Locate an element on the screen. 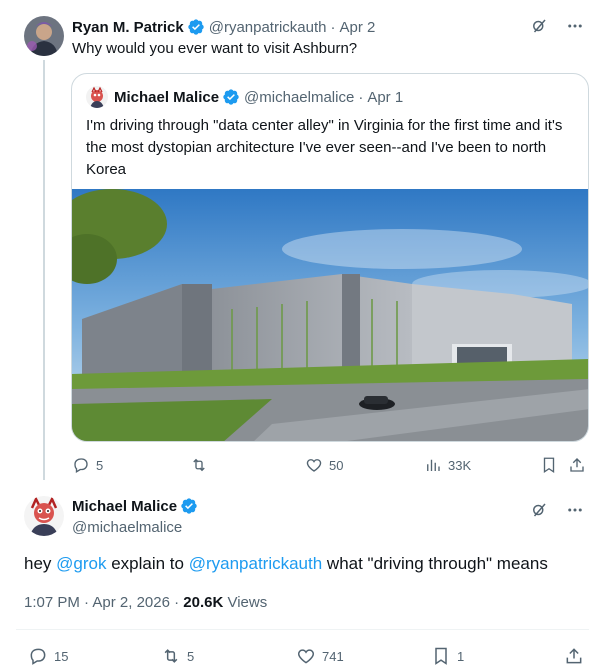 The image size is (605, 672). tweet-time: 1:07 PM is located at coordinates (52, 602).